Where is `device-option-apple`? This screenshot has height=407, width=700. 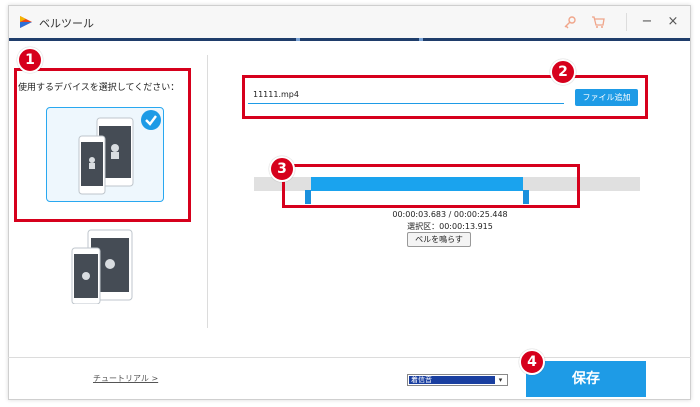 device-option-apple is located at coordinates (105, 266).